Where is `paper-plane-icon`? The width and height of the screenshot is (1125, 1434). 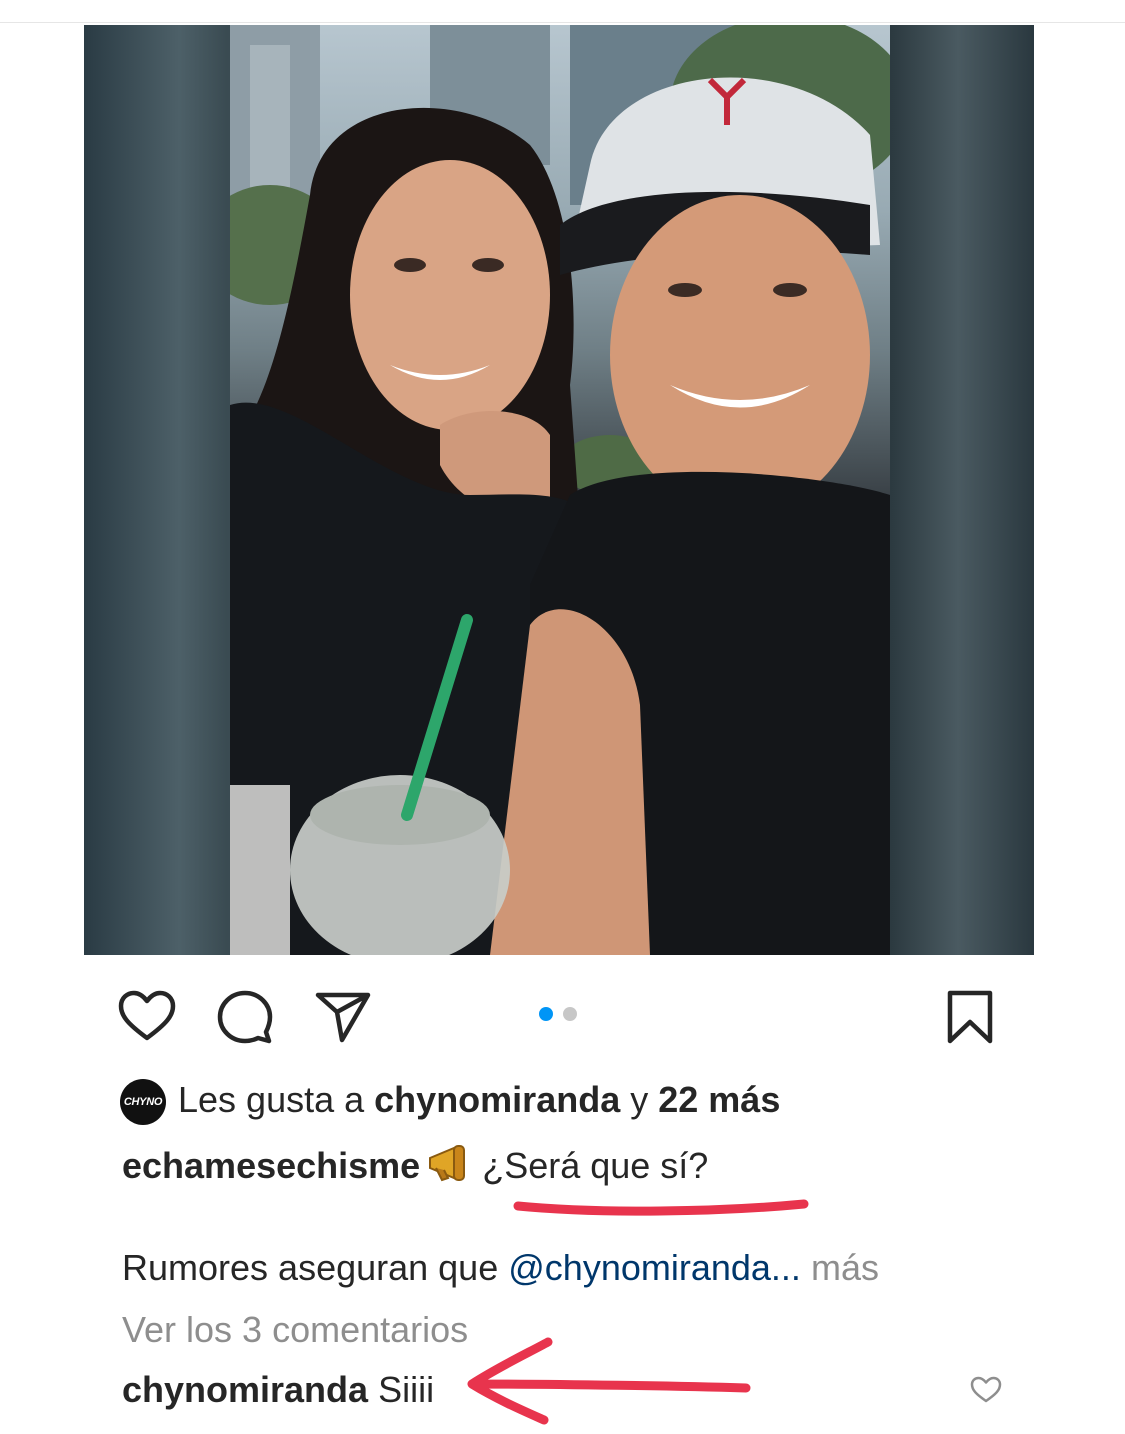
paper-plane-icon is located at coordinates (343, 1017).